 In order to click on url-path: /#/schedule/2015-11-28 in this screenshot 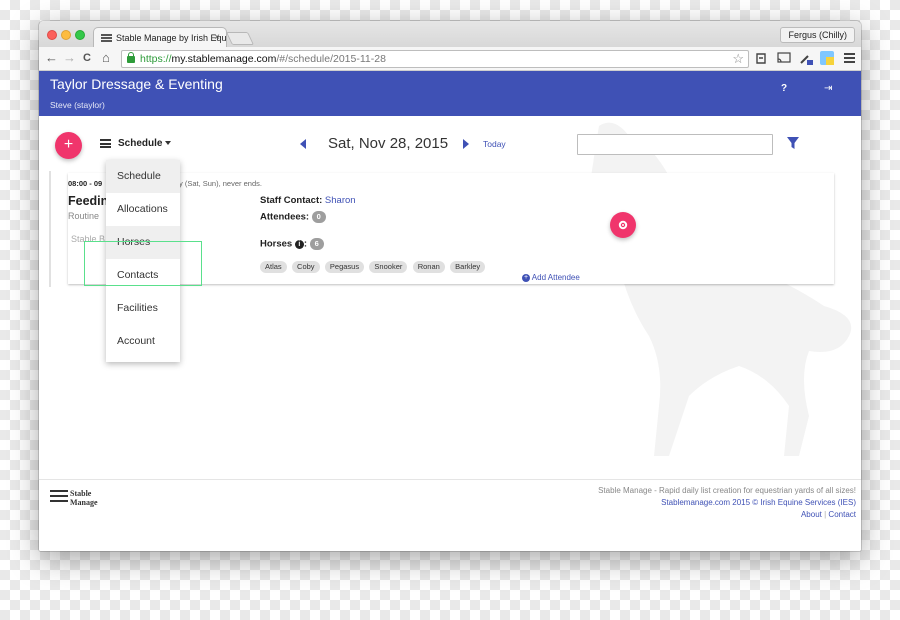, I will do `click(331, 59)`.